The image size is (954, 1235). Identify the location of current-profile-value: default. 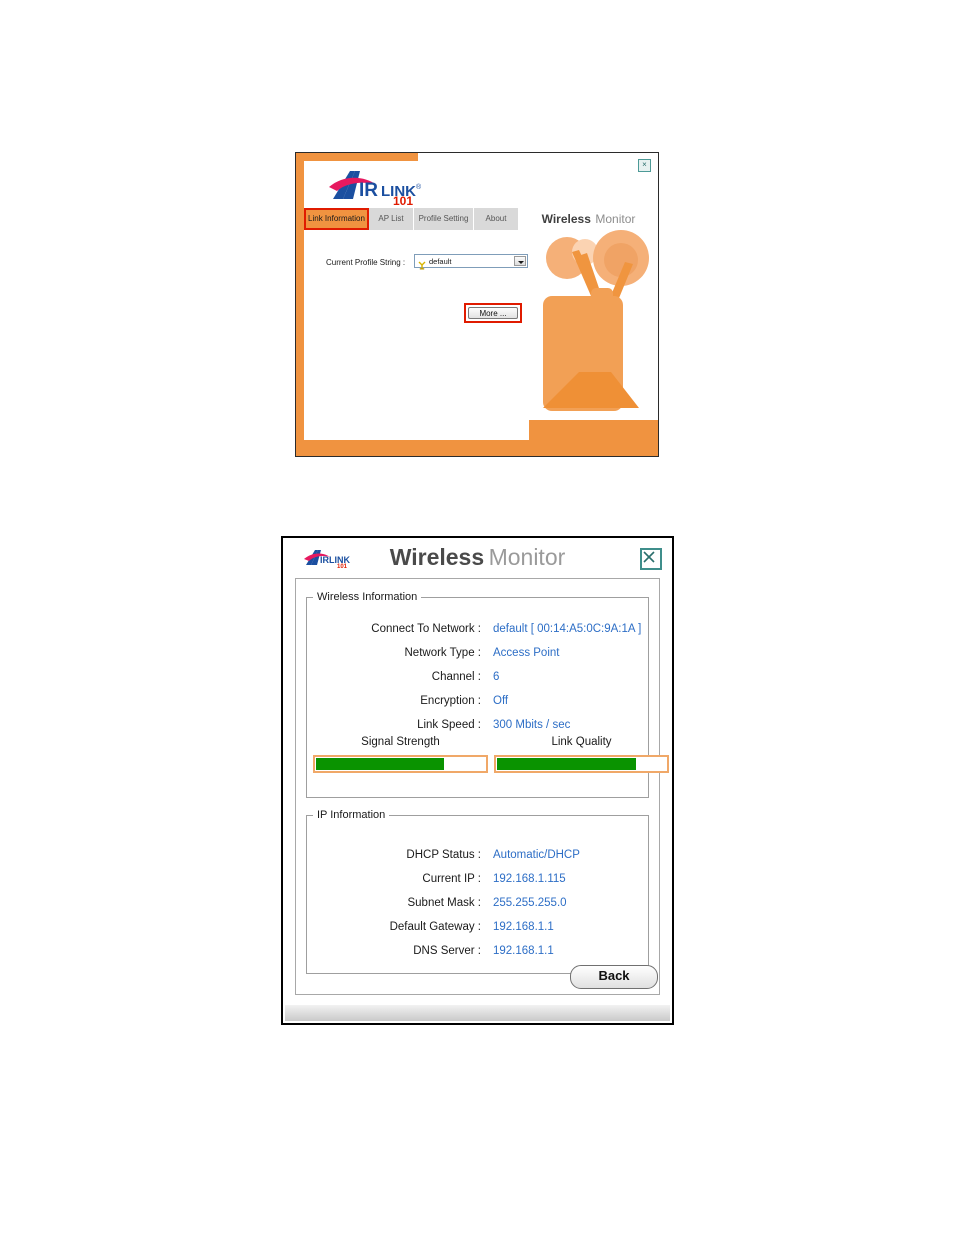
(440, 261).